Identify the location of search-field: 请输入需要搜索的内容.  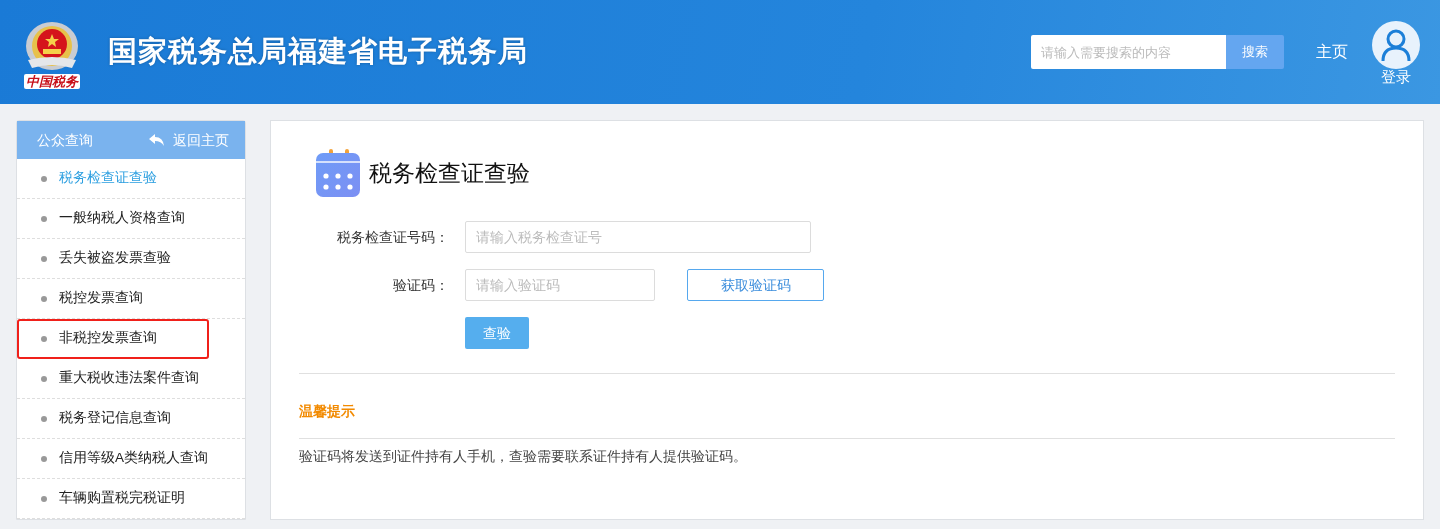
(1128, 52).